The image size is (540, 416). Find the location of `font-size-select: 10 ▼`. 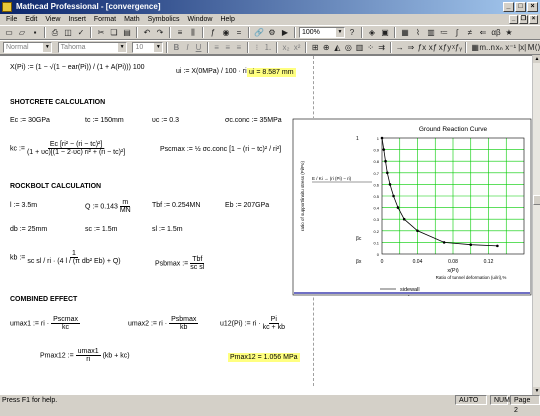

font-size-select: 10 ▼ is located at coordinates (148, 47).